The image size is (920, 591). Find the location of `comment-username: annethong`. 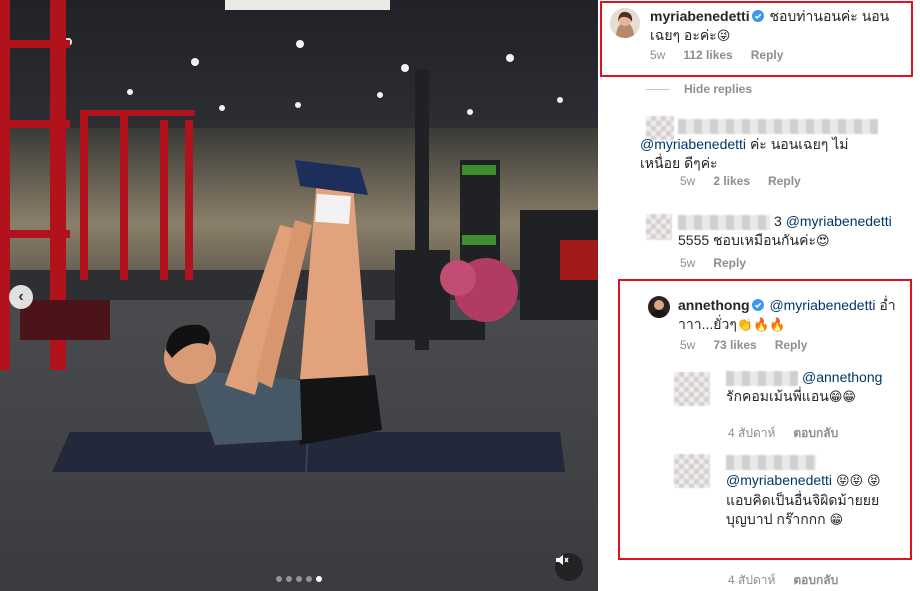

comment-username: annethong is located at coordinates (714, 305).